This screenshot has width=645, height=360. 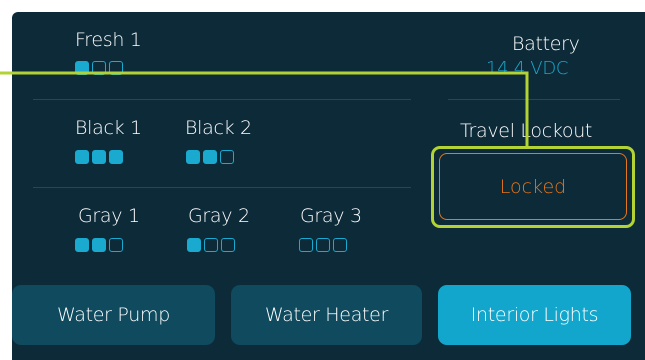 I want to click on water-pump-button: Water Pump, so click(x=113, y=315).